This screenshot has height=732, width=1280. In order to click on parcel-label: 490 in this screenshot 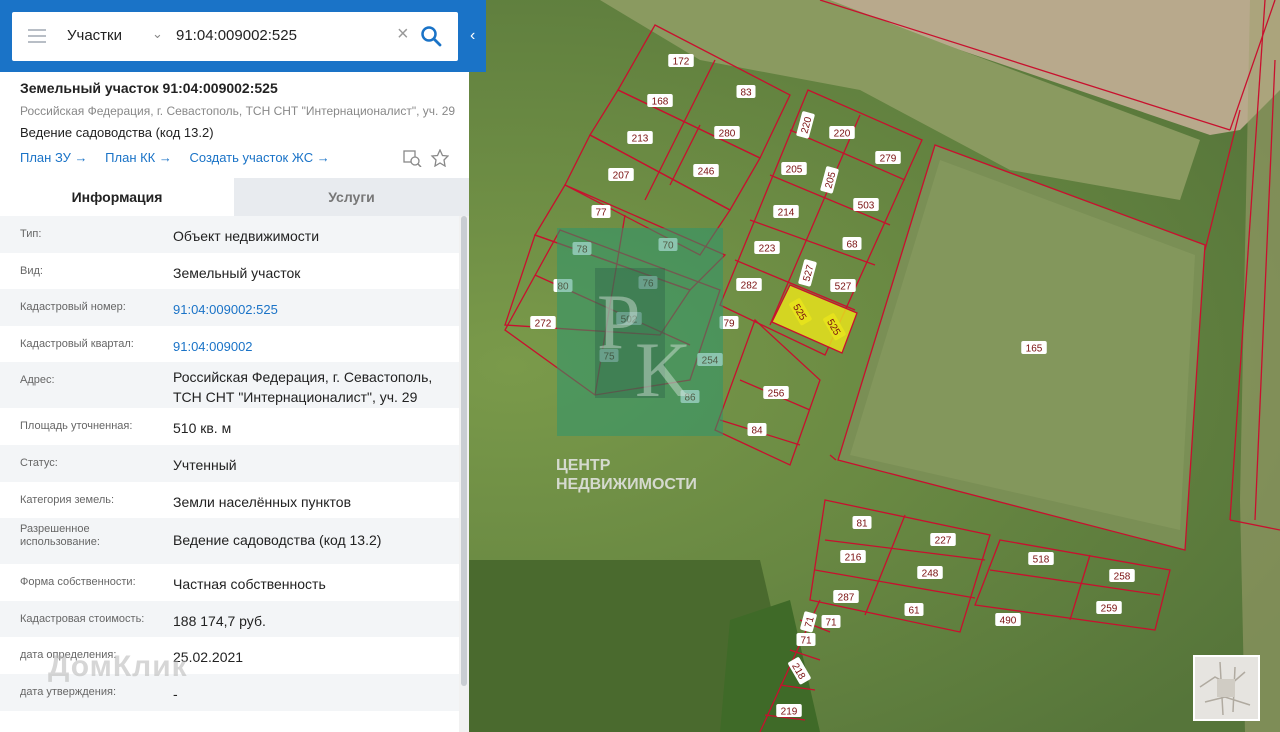, I will do `click(1008, 620)`.